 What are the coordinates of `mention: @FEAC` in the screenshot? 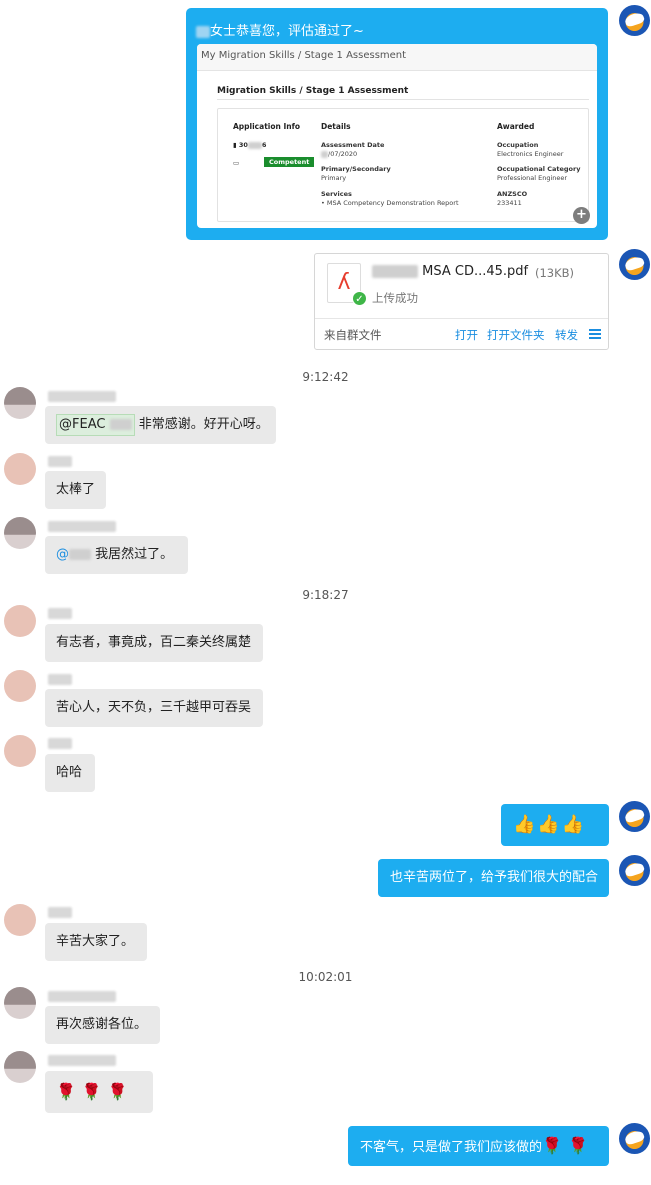 It's located at (95, 424).